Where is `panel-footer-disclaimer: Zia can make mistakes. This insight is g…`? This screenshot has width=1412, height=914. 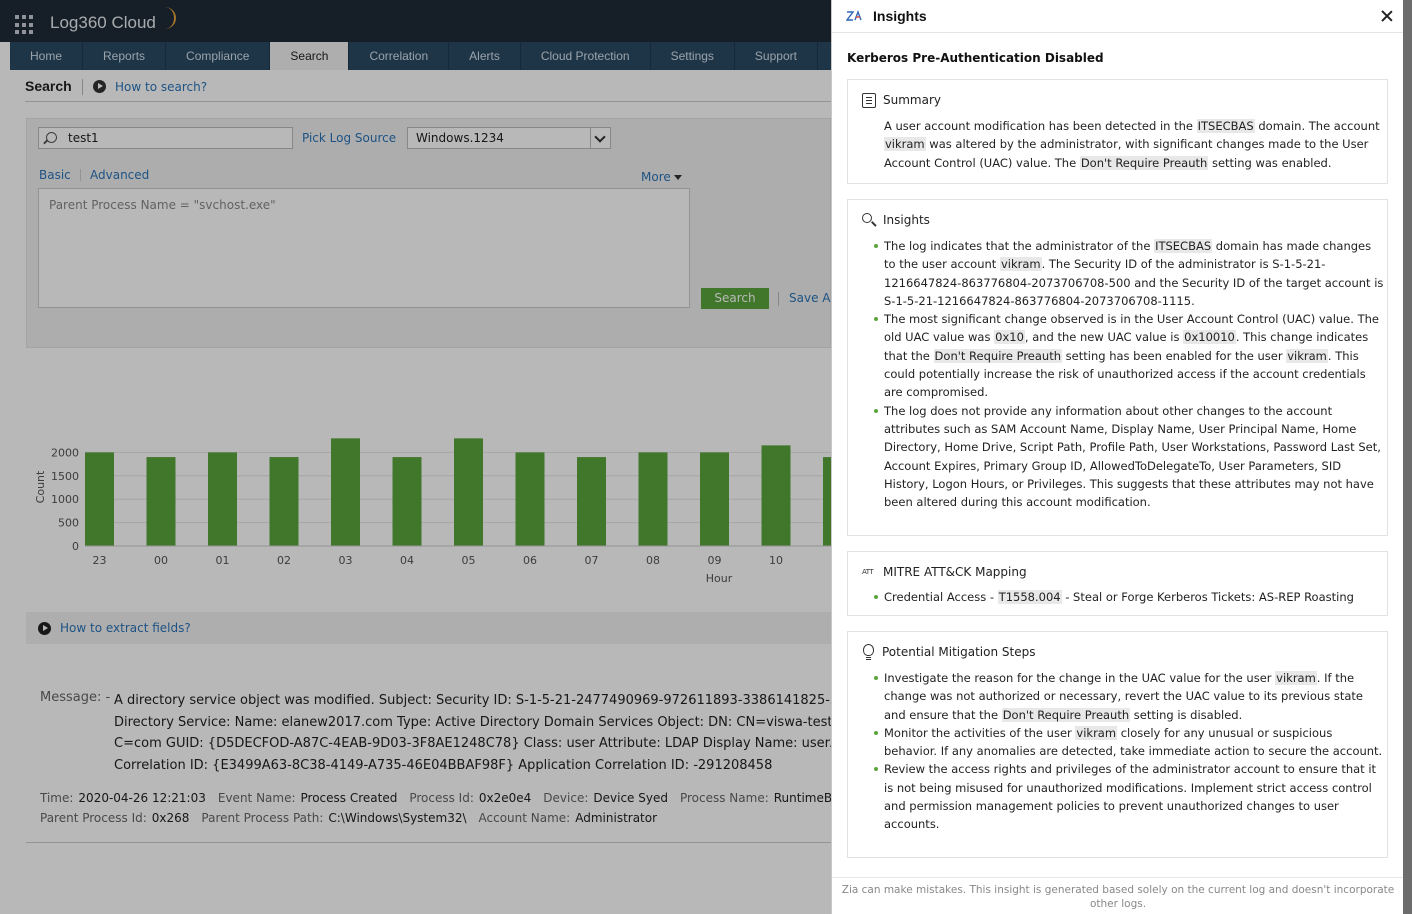 panel-footer-disclaimer: Zia can make mistakes. This insight is g… is located at coordinates (1118, 895).